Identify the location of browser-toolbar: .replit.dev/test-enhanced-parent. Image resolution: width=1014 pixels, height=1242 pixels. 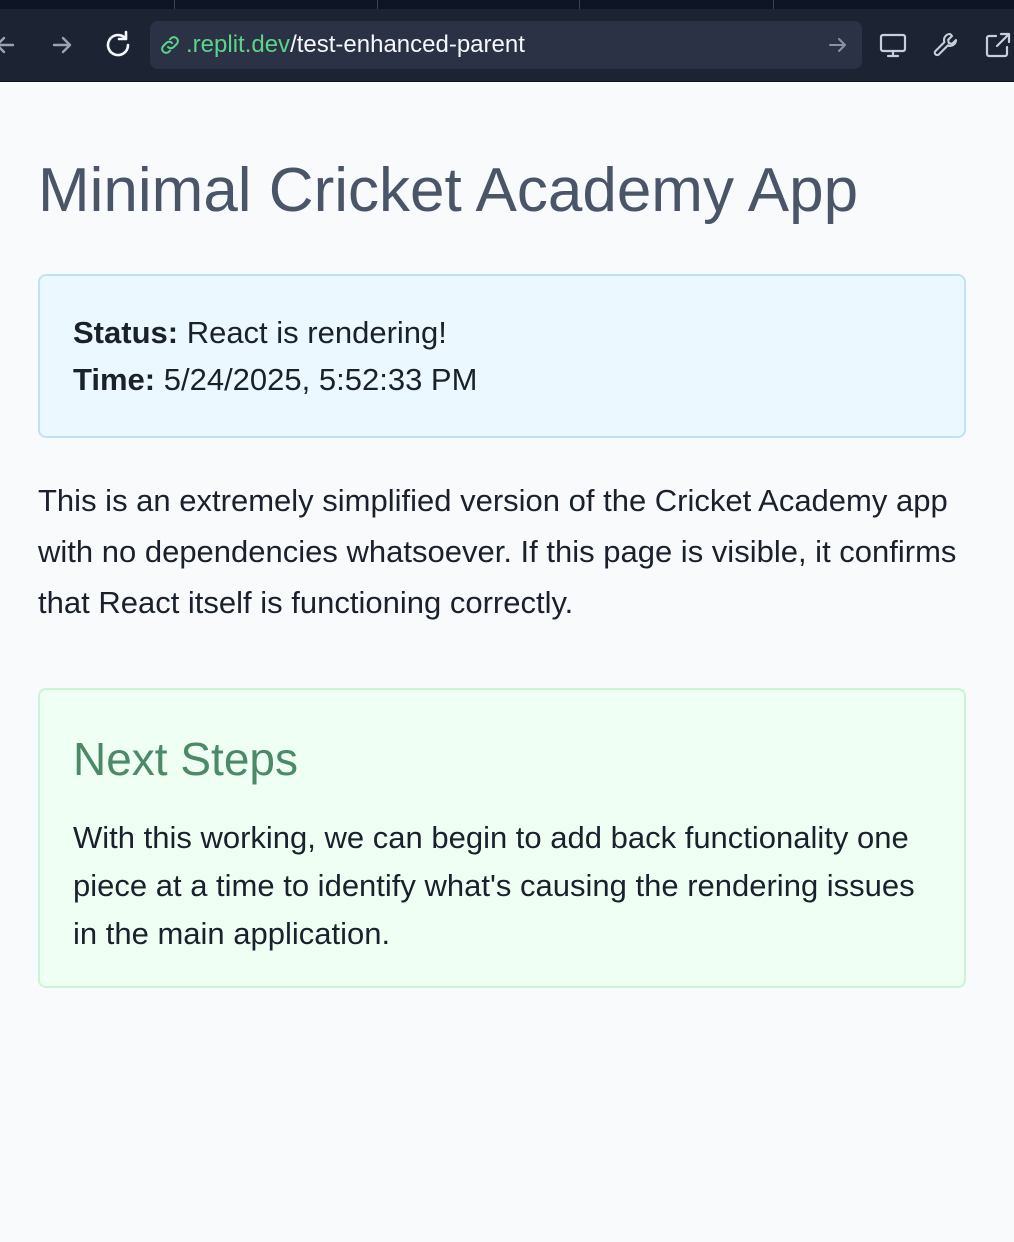
(507, 41).